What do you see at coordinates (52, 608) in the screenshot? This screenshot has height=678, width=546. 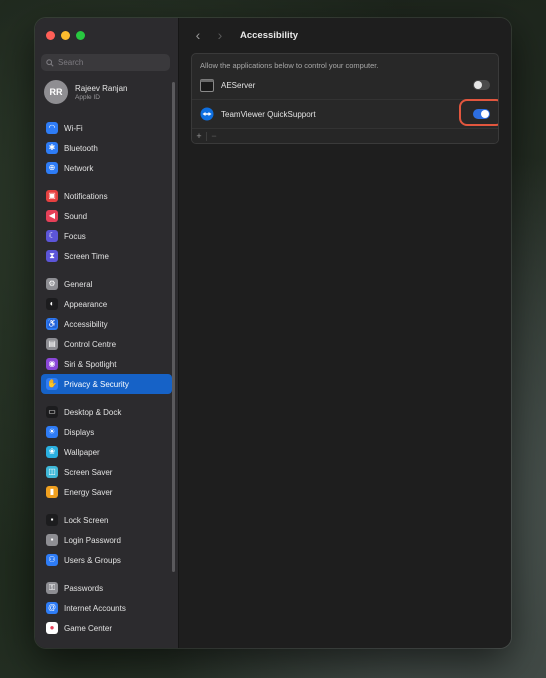 I see `at-icon: @` at bounding box center [52, 608].